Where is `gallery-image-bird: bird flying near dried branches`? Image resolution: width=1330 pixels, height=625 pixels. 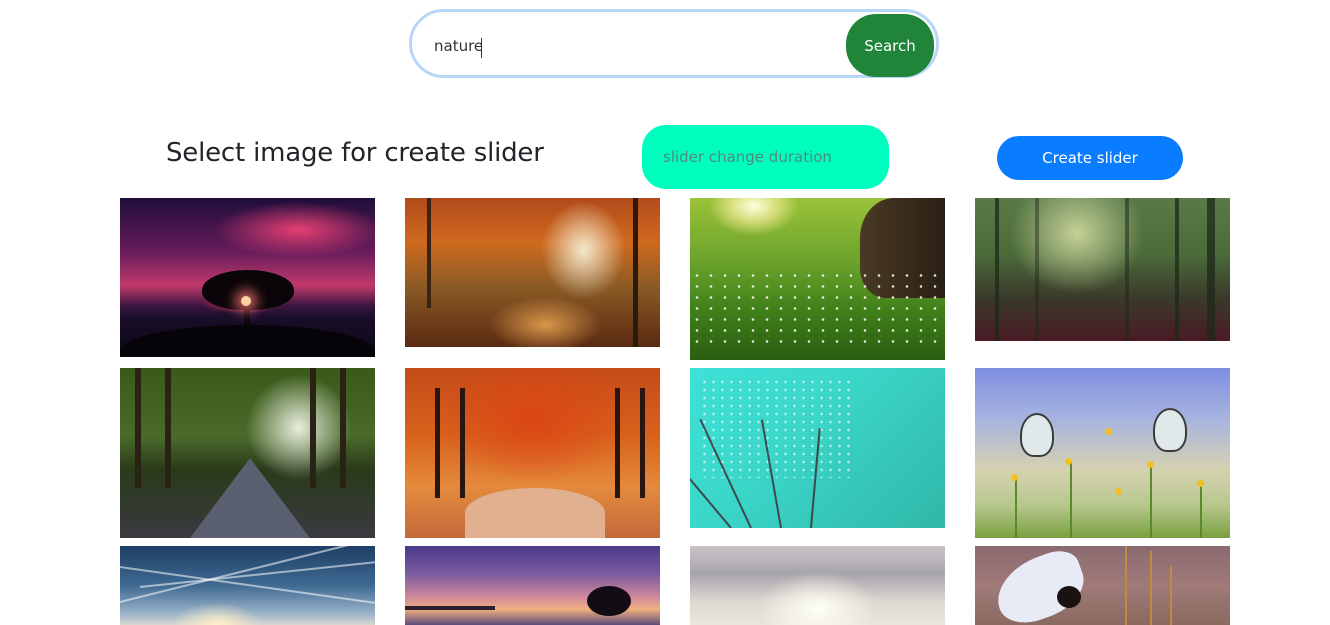 gallery-image-bird: bird flying near dried branches is located at coordinates (1102, 585).